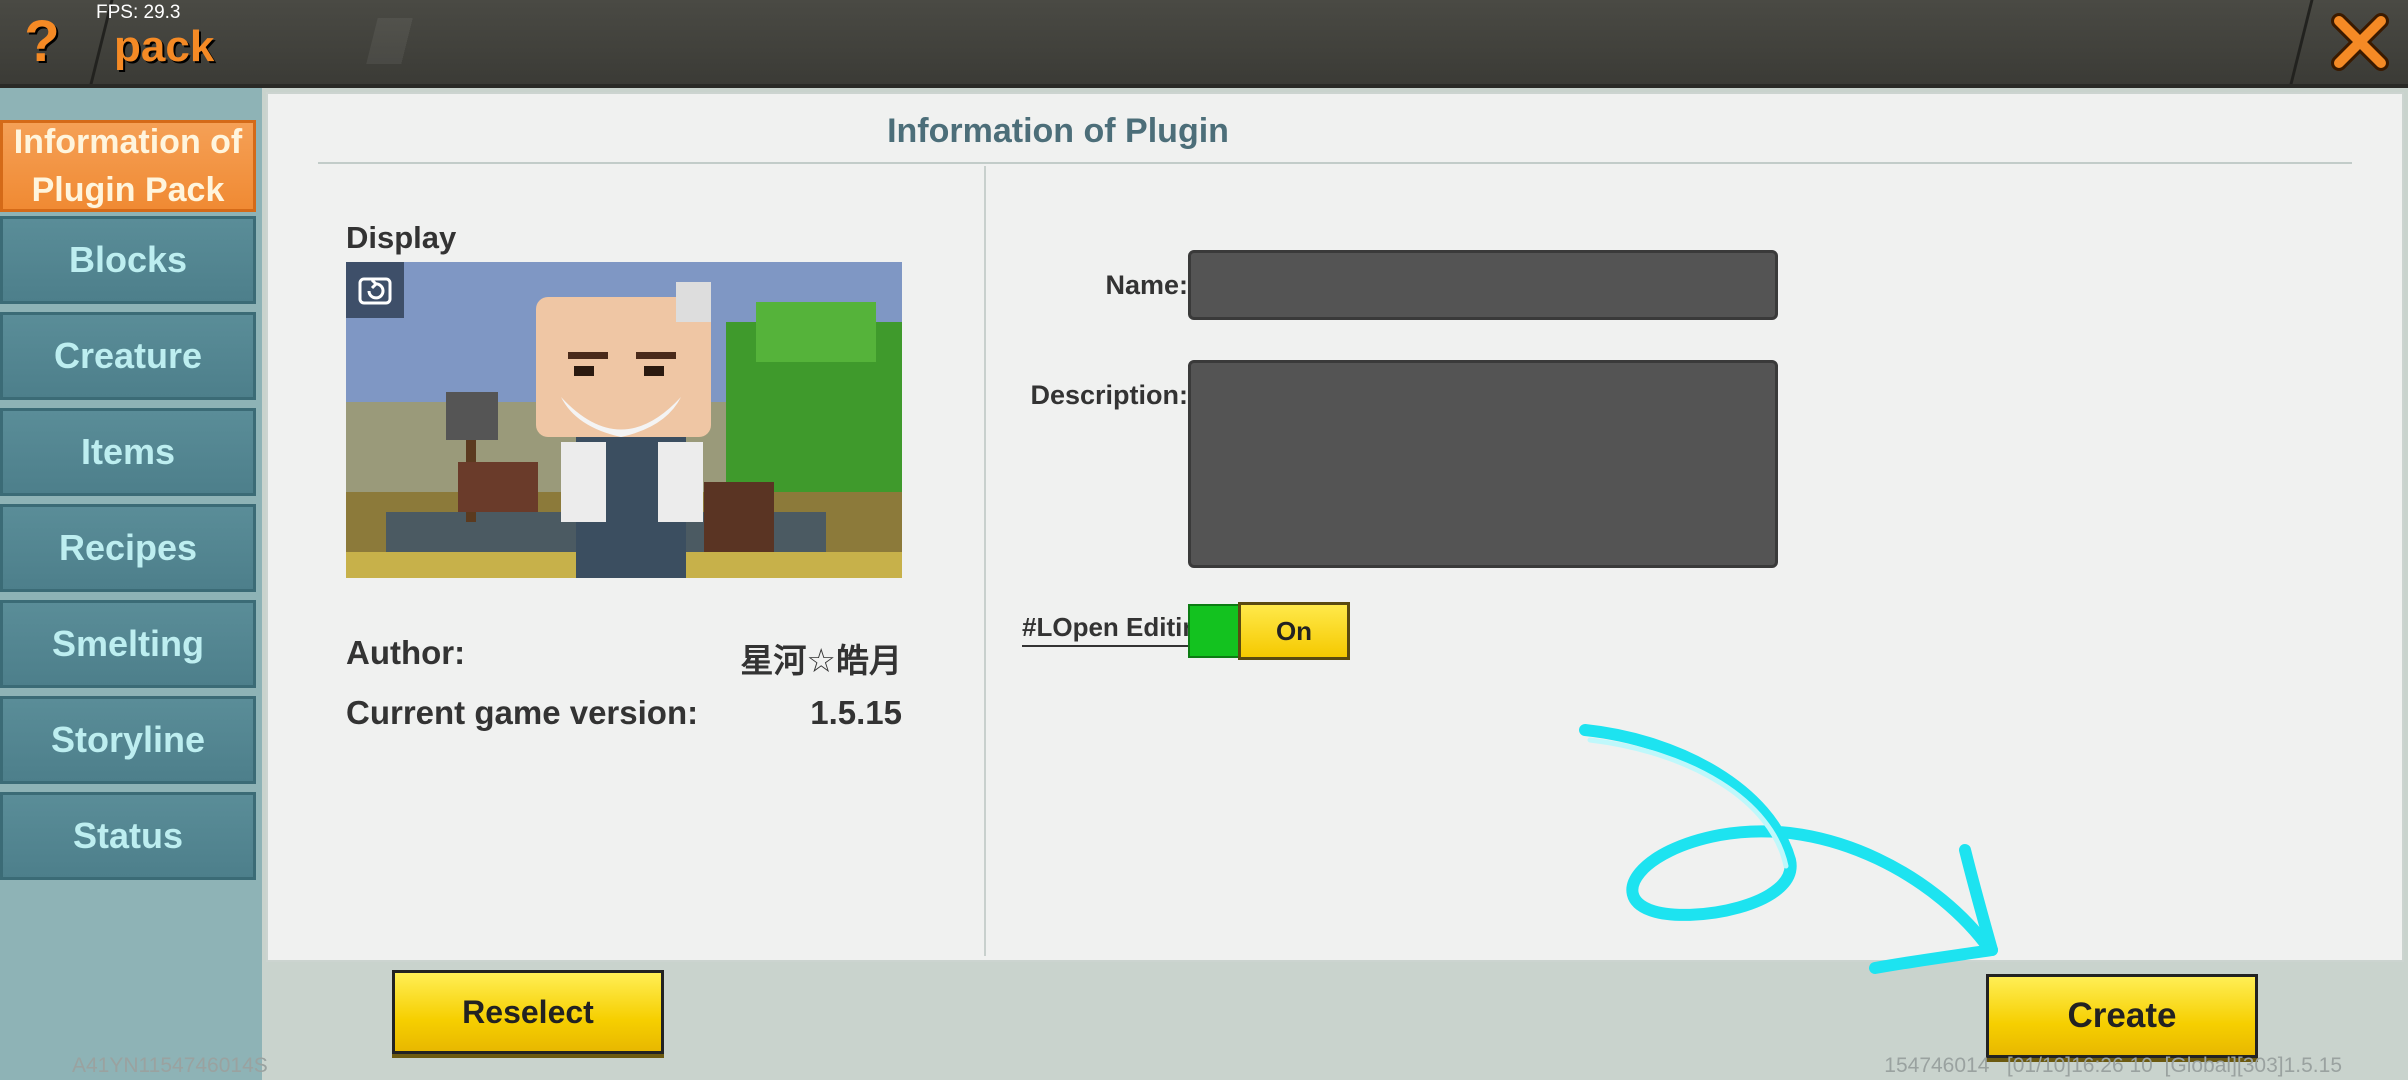 The image size is (2408, 1080). What do you see at coordinates (856, 712) in the screenshot?
I see `version-value: 1.5.15` at bounding box center [856, 712].